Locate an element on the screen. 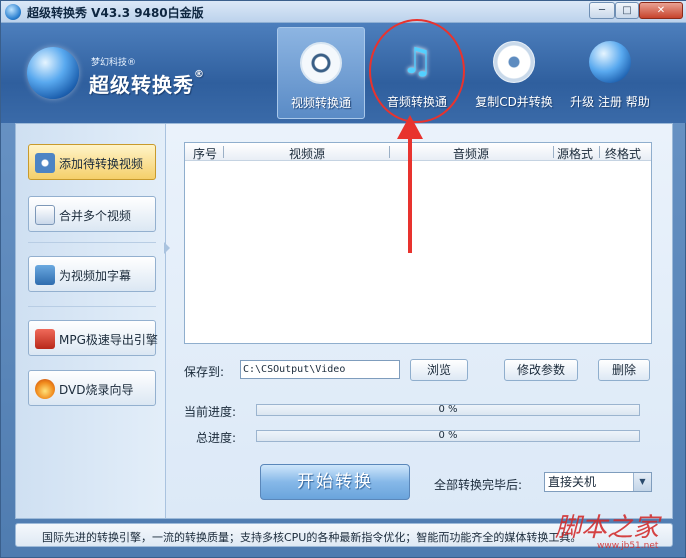 The width and height of the screenshot is (686, 558). mpg-export-button: MPG极速导出引擎 is located at coordinates (93, 338).